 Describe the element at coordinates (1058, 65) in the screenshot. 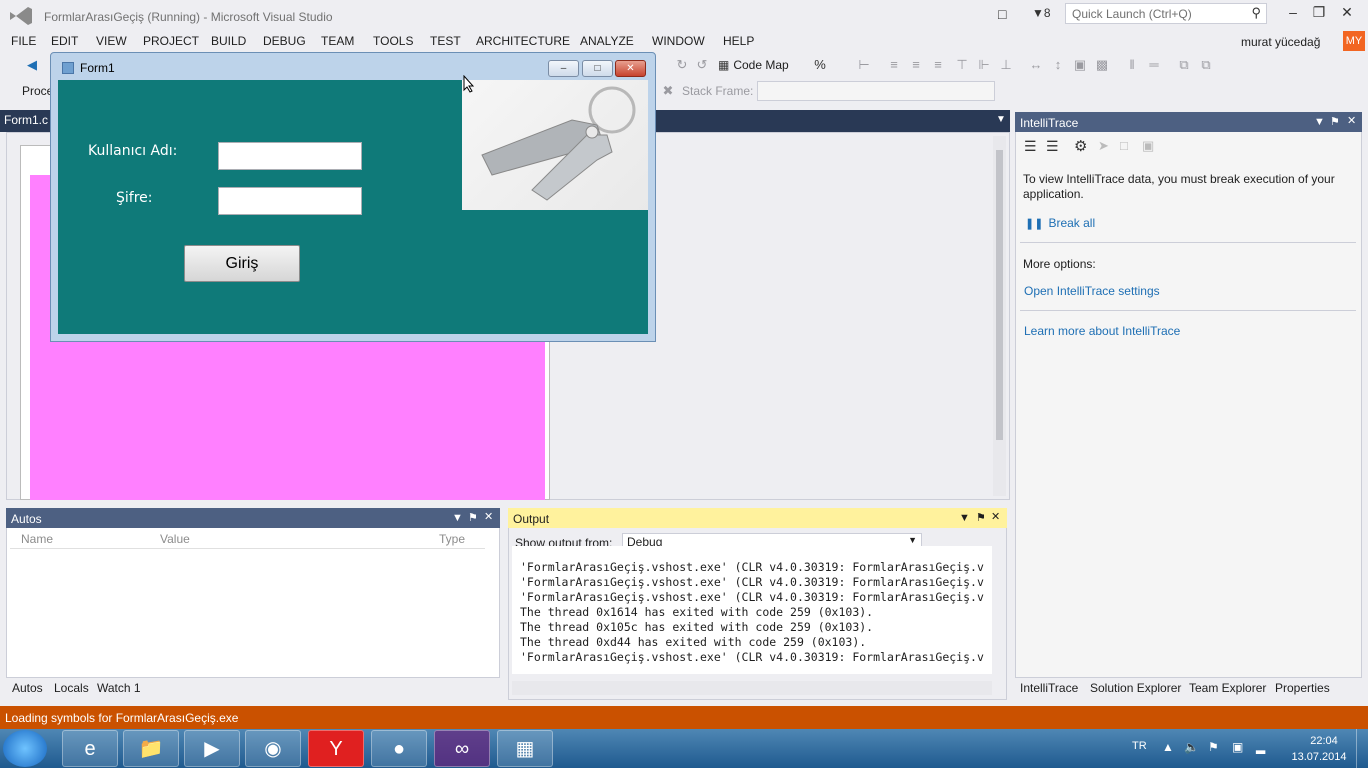

I see `same-height-icon: ↕` at that location.